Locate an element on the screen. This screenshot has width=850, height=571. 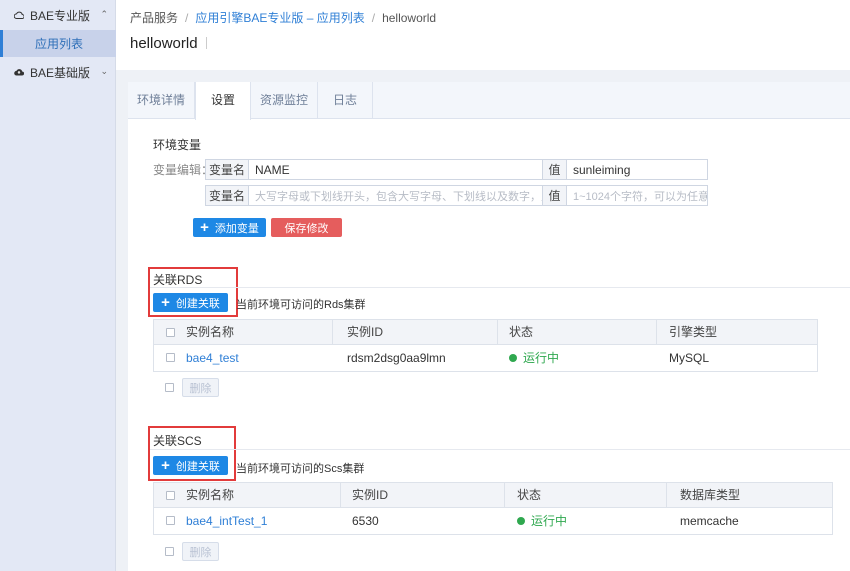
breadcrumb-root: 产品服务 is located at coordinates (154, 18).